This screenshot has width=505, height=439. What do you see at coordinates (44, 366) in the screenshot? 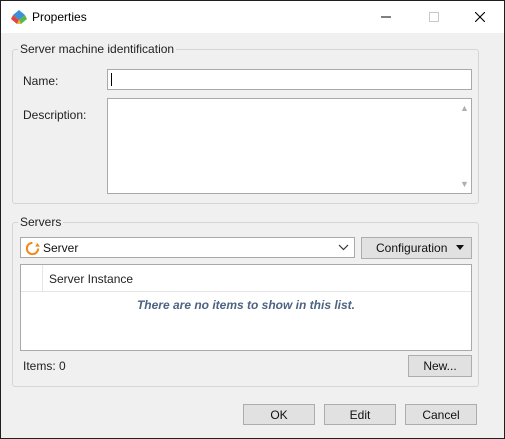
I see `items-count: Items: 0` at bounding box center [44, 366].